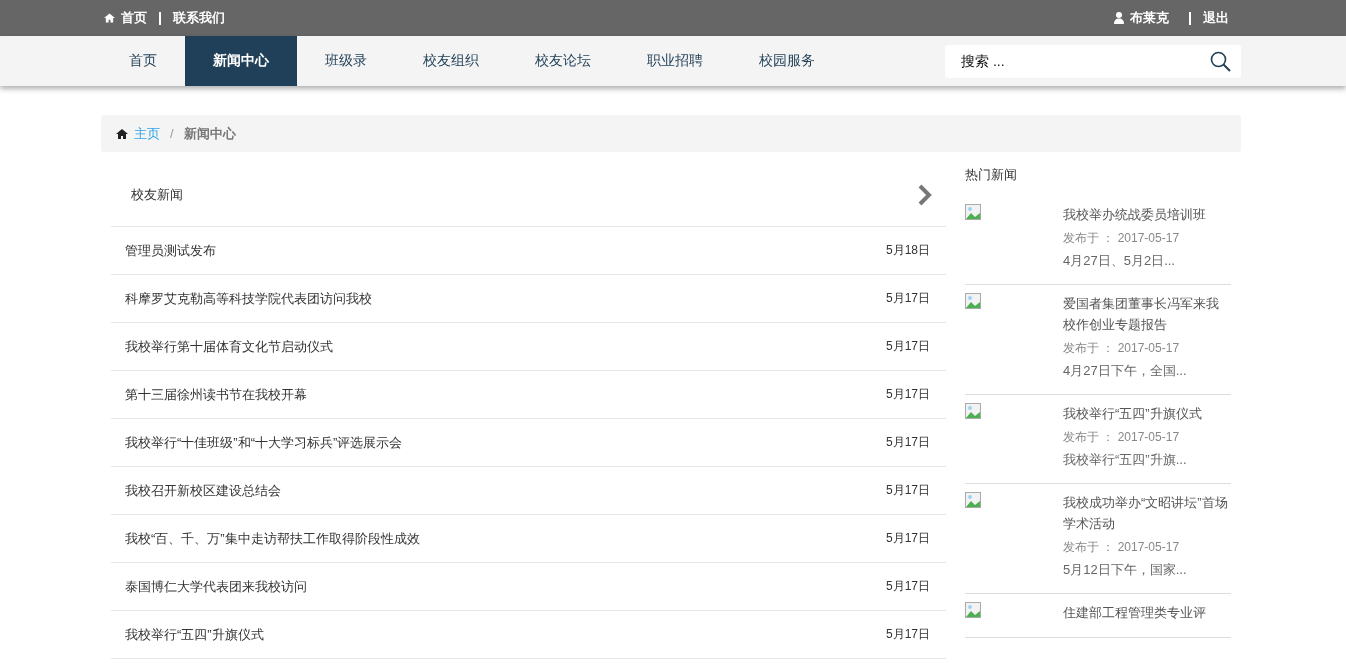 The image size is (1346, 663). Describe the element at coordinates (451, 61) in the screenshot. I see `nav-tab: 校友组织` at that location.